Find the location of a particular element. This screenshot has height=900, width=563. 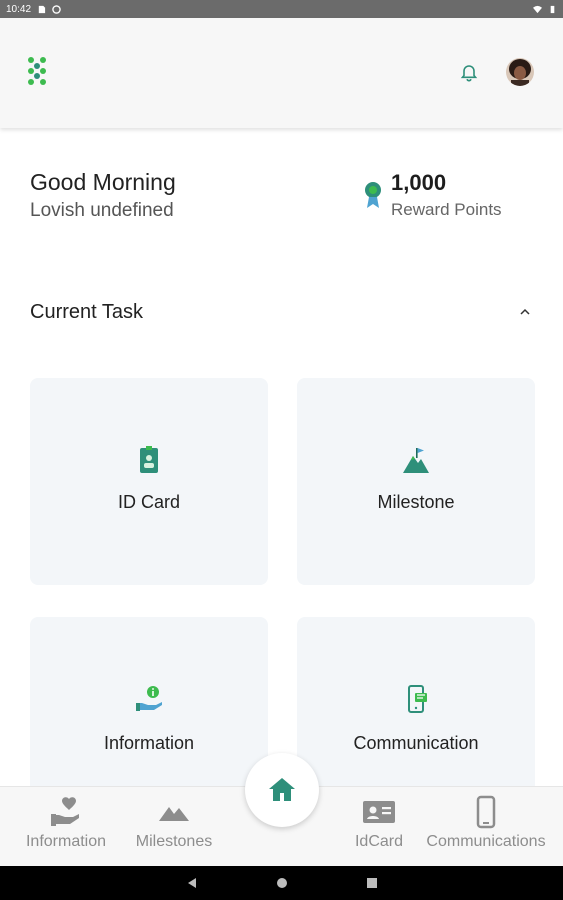

id-card-tile: ID Card is located at coordinates (149, 481).